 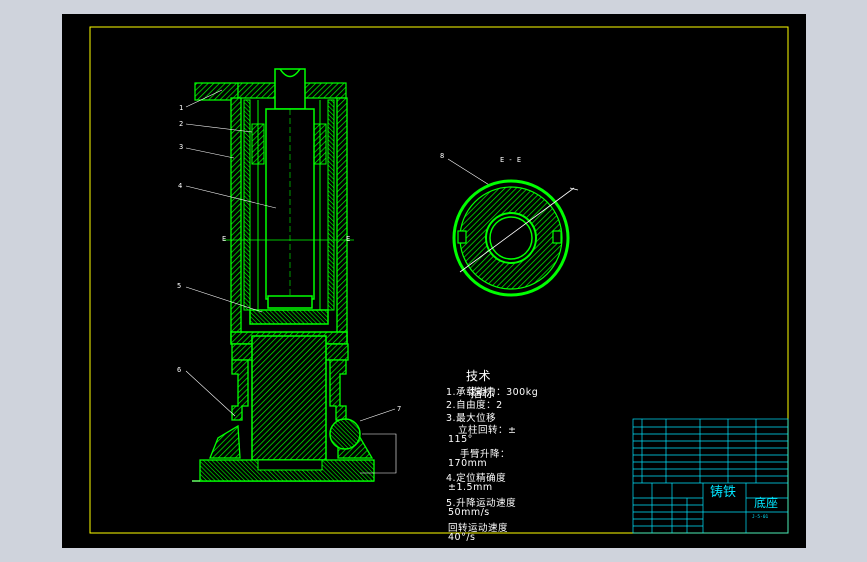 I want to click on section-mark-left: E, so click(x=224, y=239).